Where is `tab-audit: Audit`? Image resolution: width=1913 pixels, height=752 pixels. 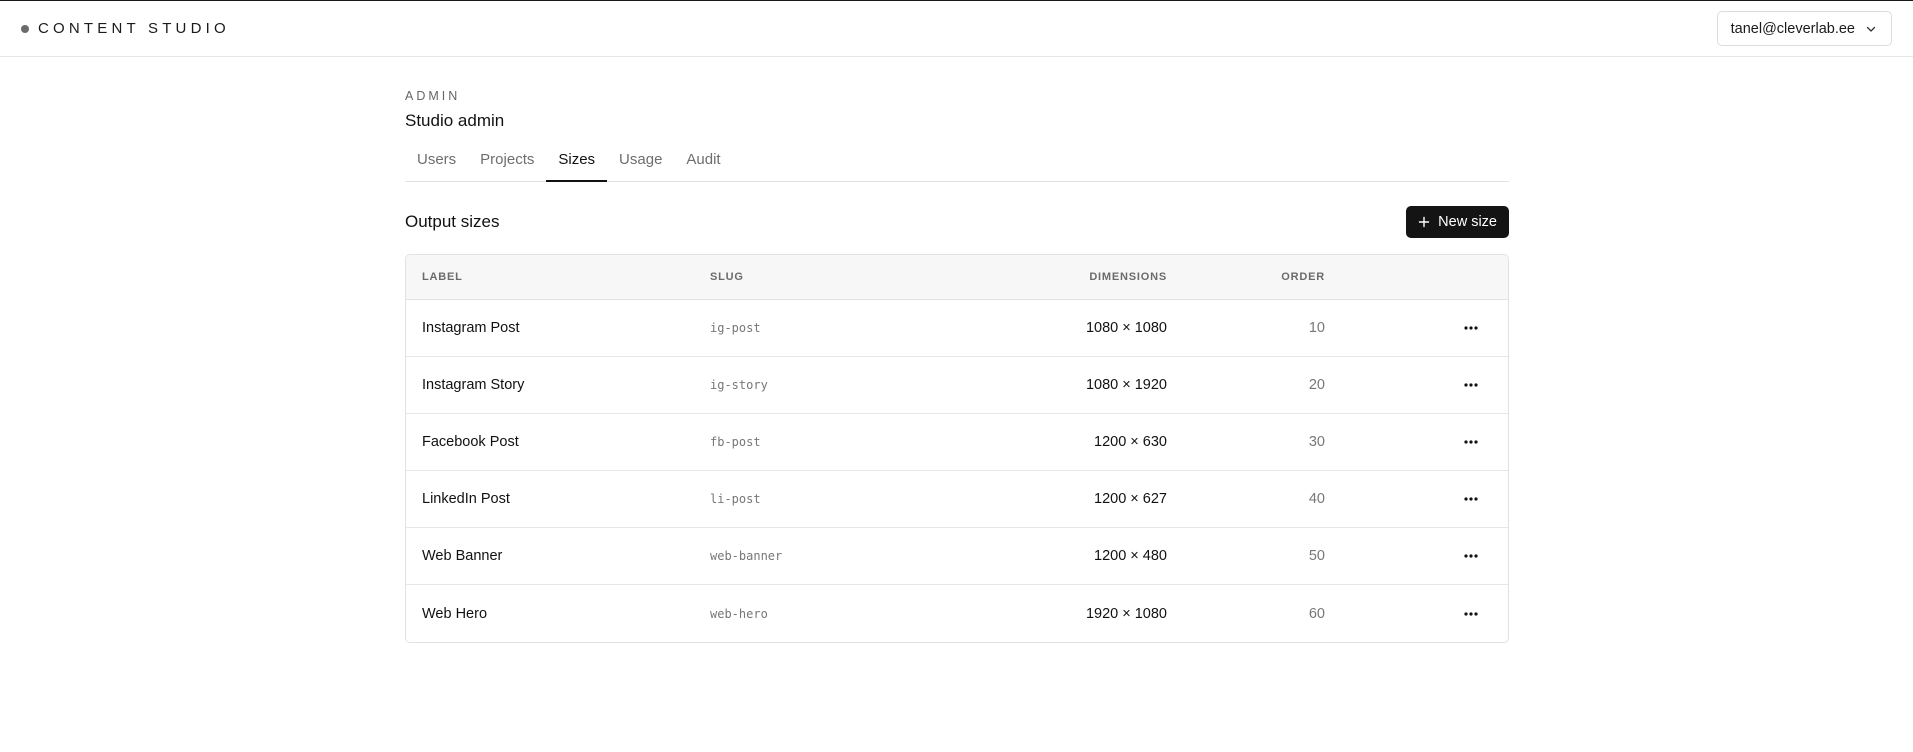
tab-audit: Audit is located at coordinates (703, 165).